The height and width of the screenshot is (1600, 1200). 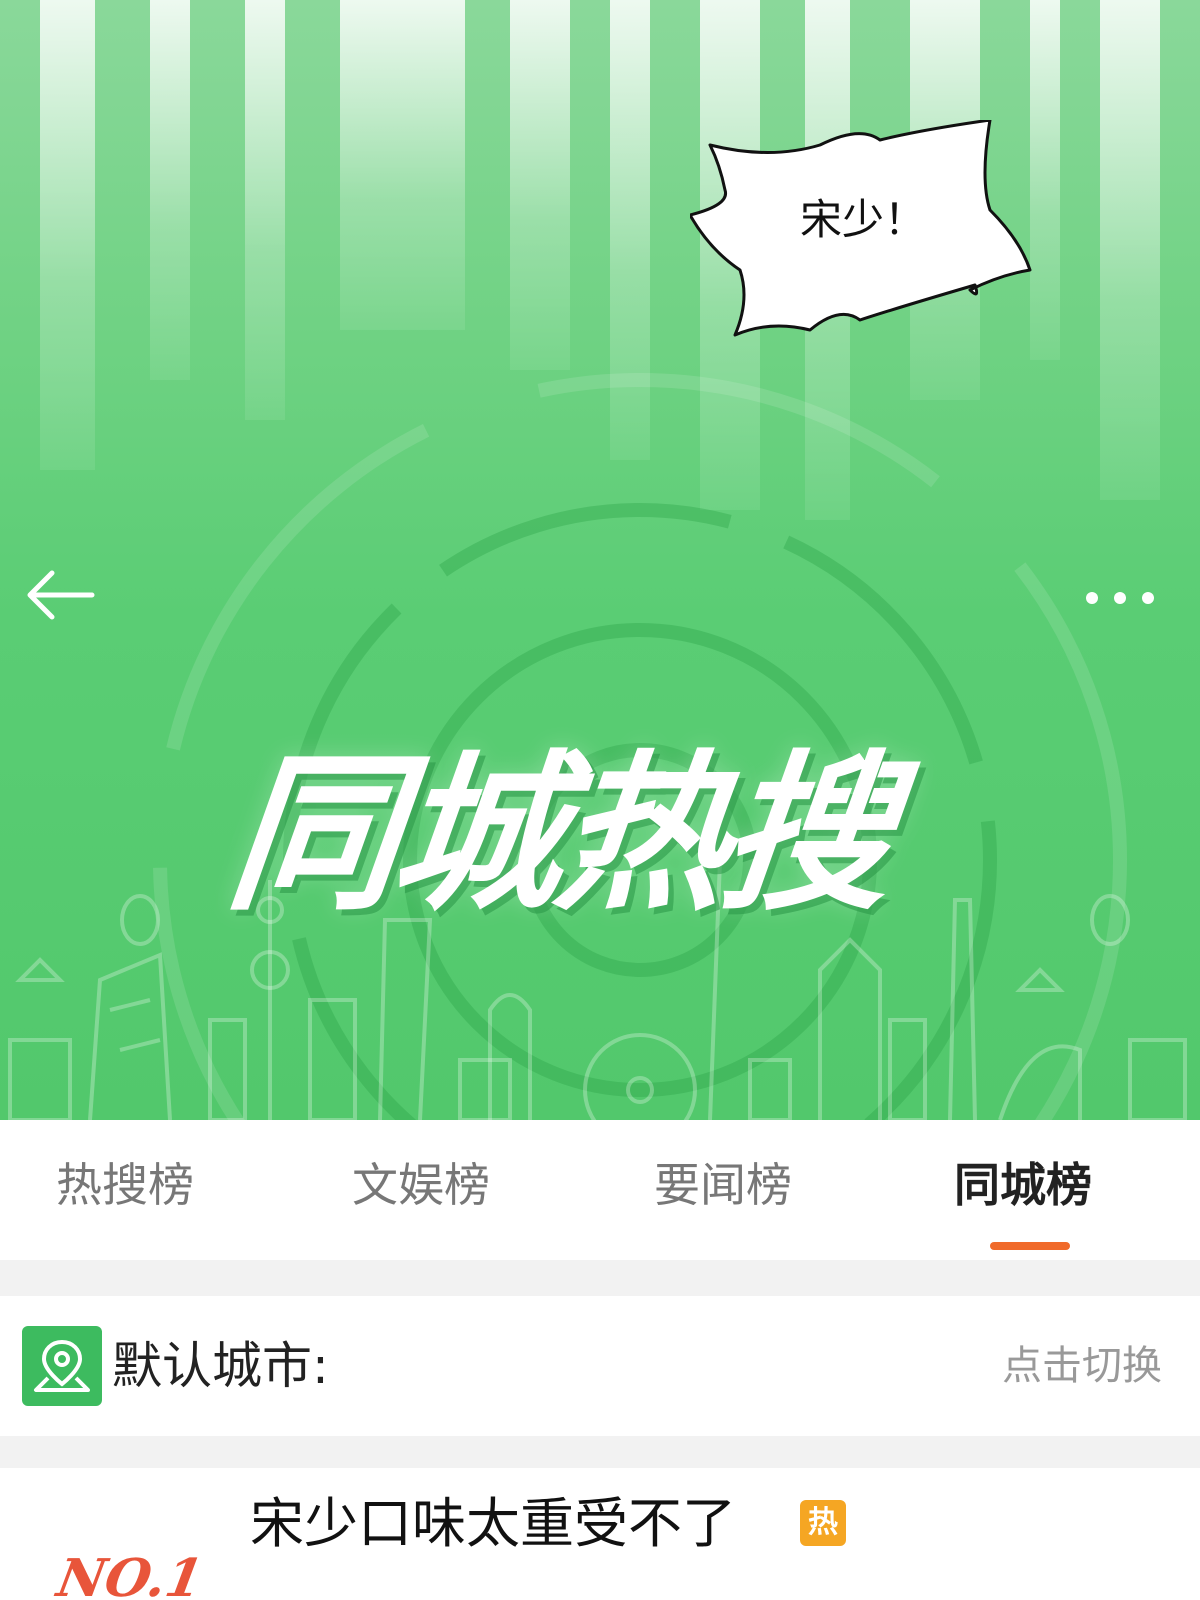 I want to click on list-item: NO.1 宋少口味太重受不了 热, so click(x=600, y=1534).